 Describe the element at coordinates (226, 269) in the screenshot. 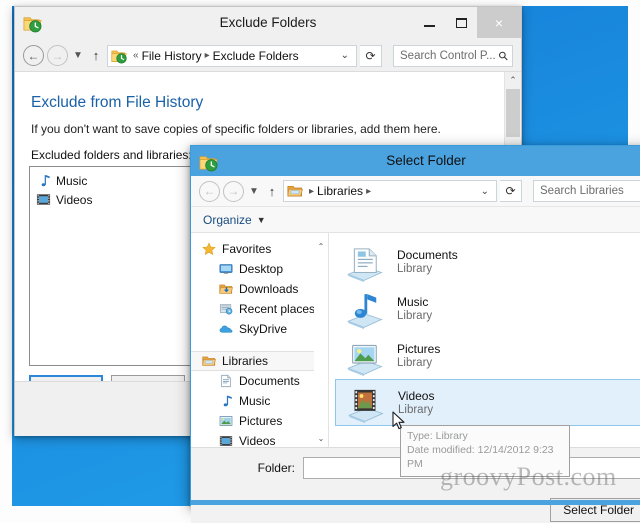

I see `desktop-monitor-icon` at that location.